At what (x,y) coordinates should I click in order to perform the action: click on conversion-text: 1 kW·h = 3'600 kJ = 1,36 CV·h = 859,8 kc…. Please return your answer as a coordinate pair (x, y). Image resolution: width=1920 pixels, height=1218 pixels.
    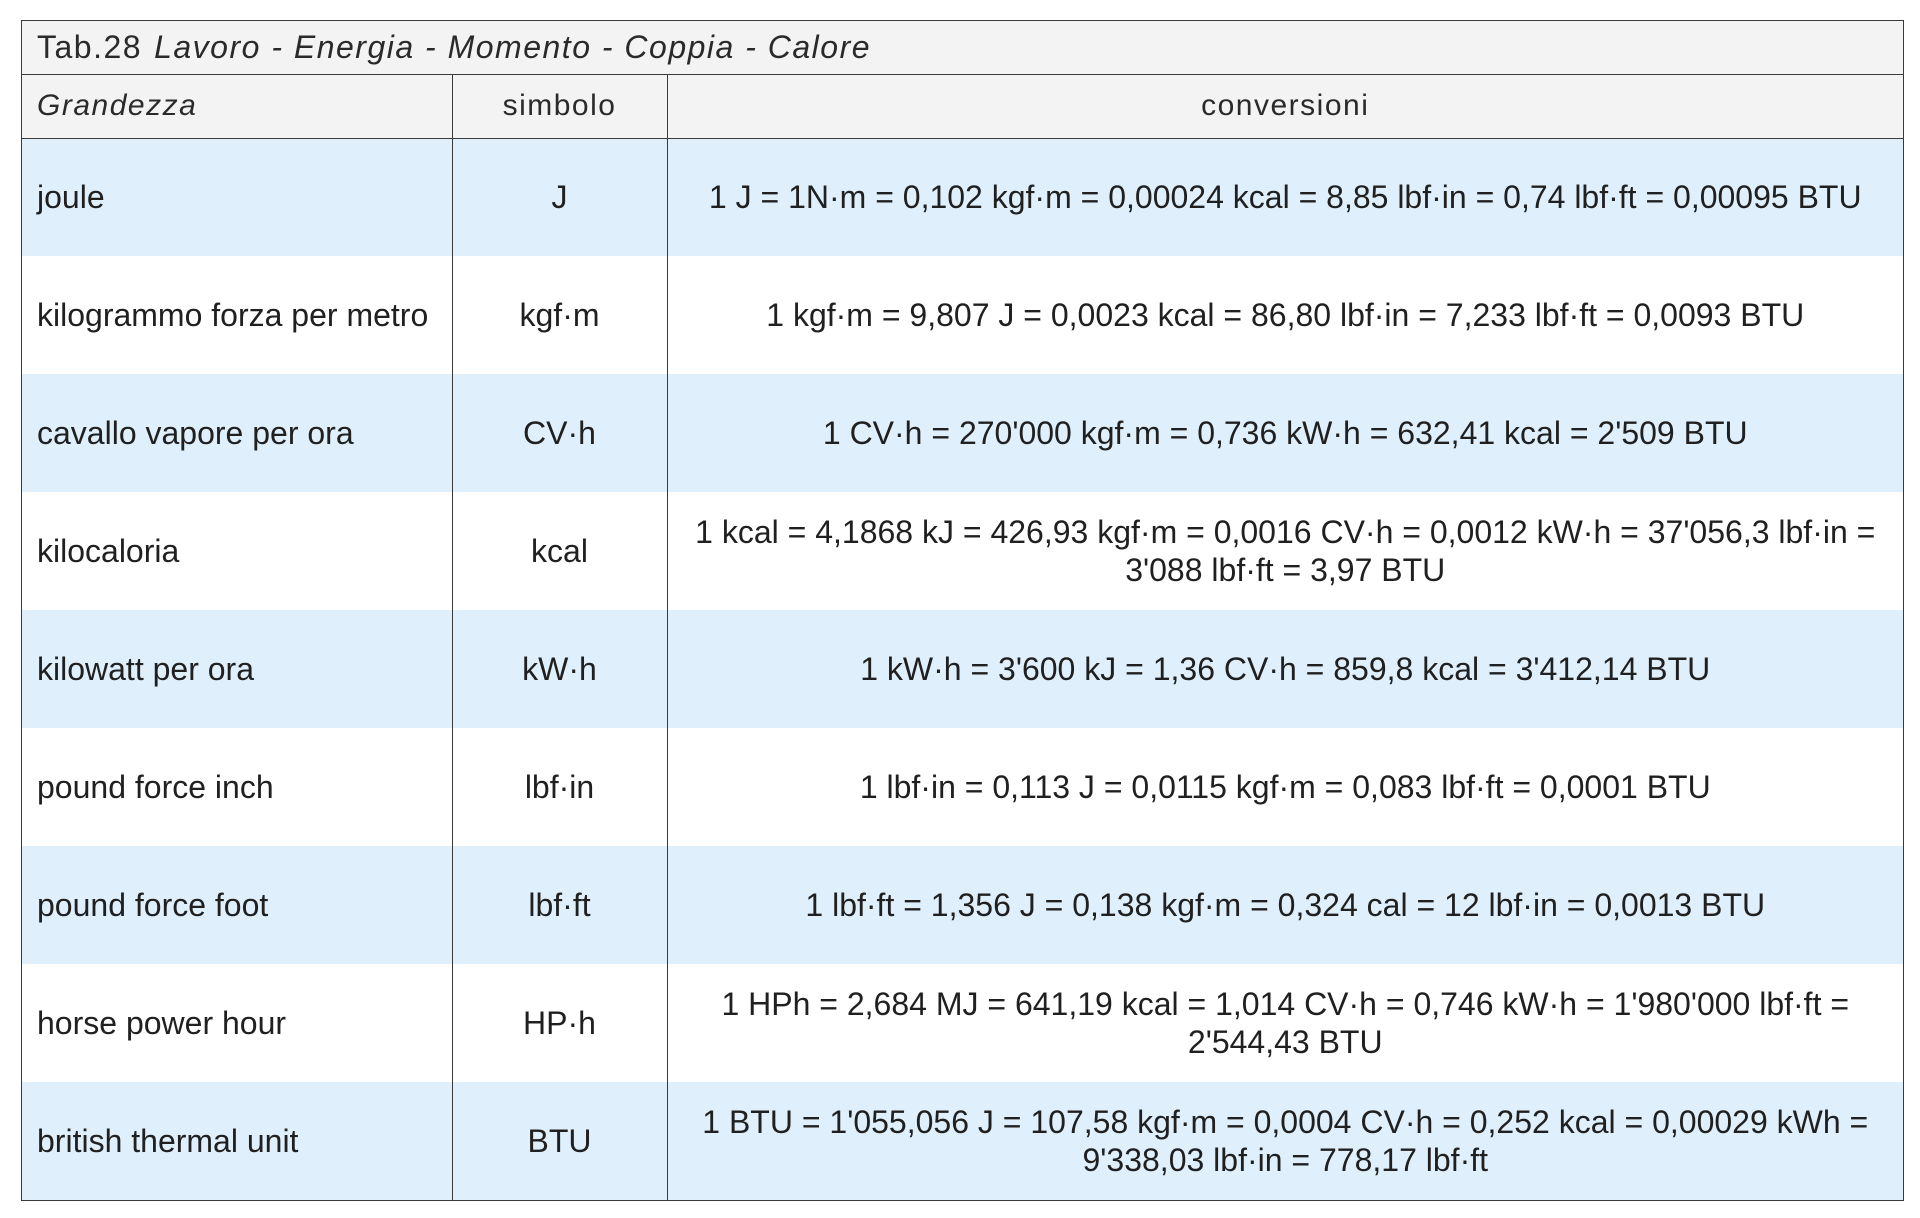
    Looking at the image, I should click on (1285, 669).